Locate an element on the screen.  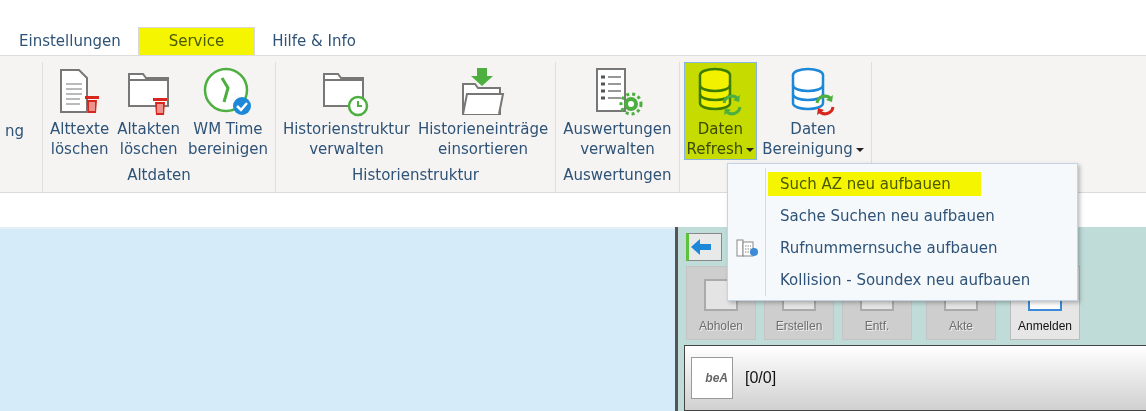
ribbon-button: Auswertungen verwalten is located at coordinates (617, 111).